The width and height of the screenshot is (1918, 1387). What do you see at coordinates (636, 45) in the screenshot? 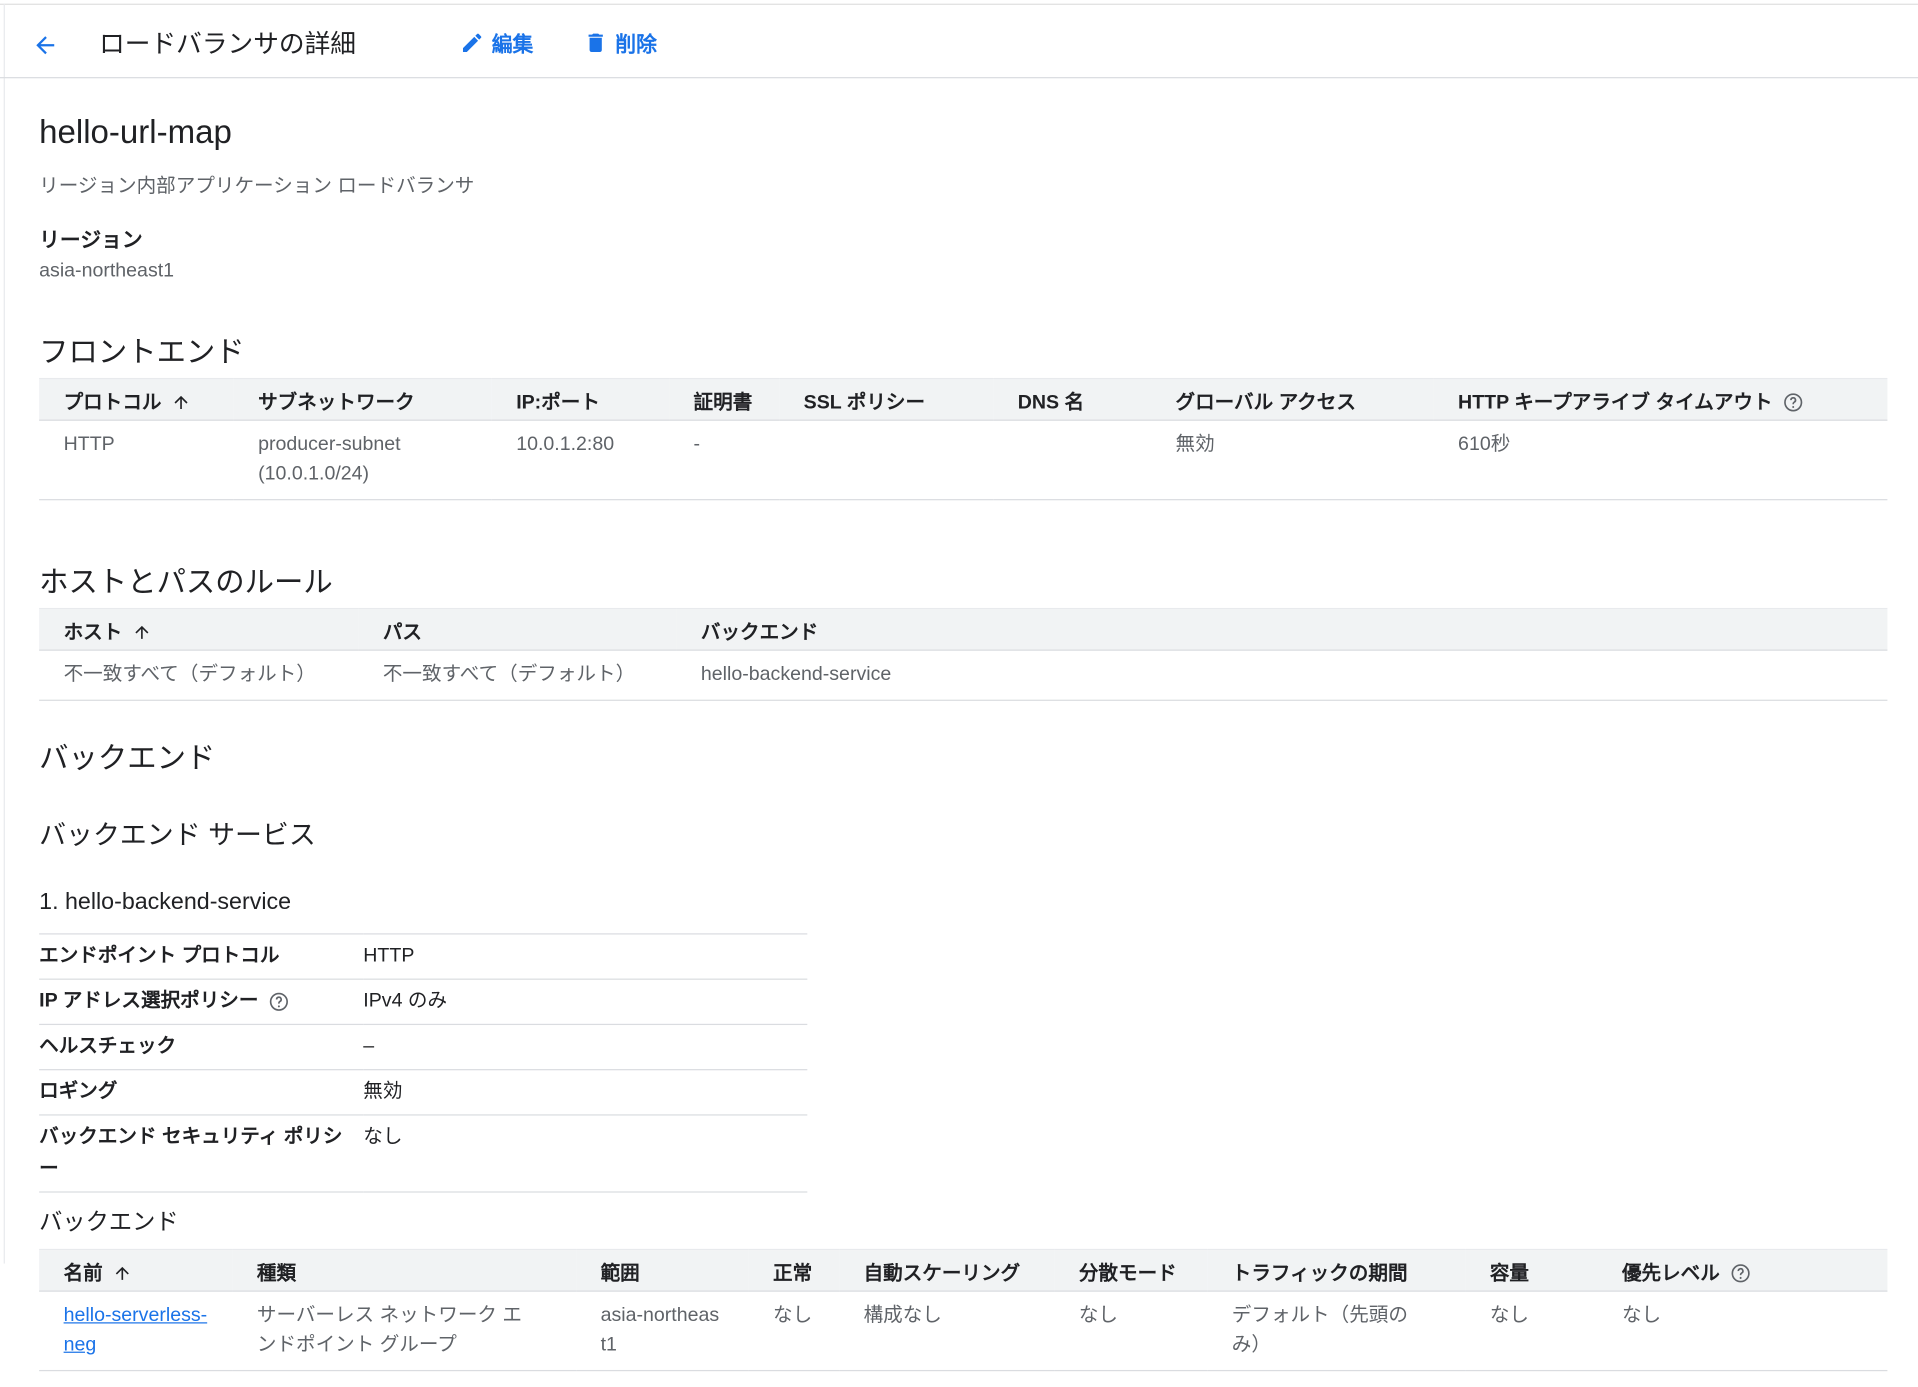
I see `delete-label: 削除` at bounding box center [636, 45].